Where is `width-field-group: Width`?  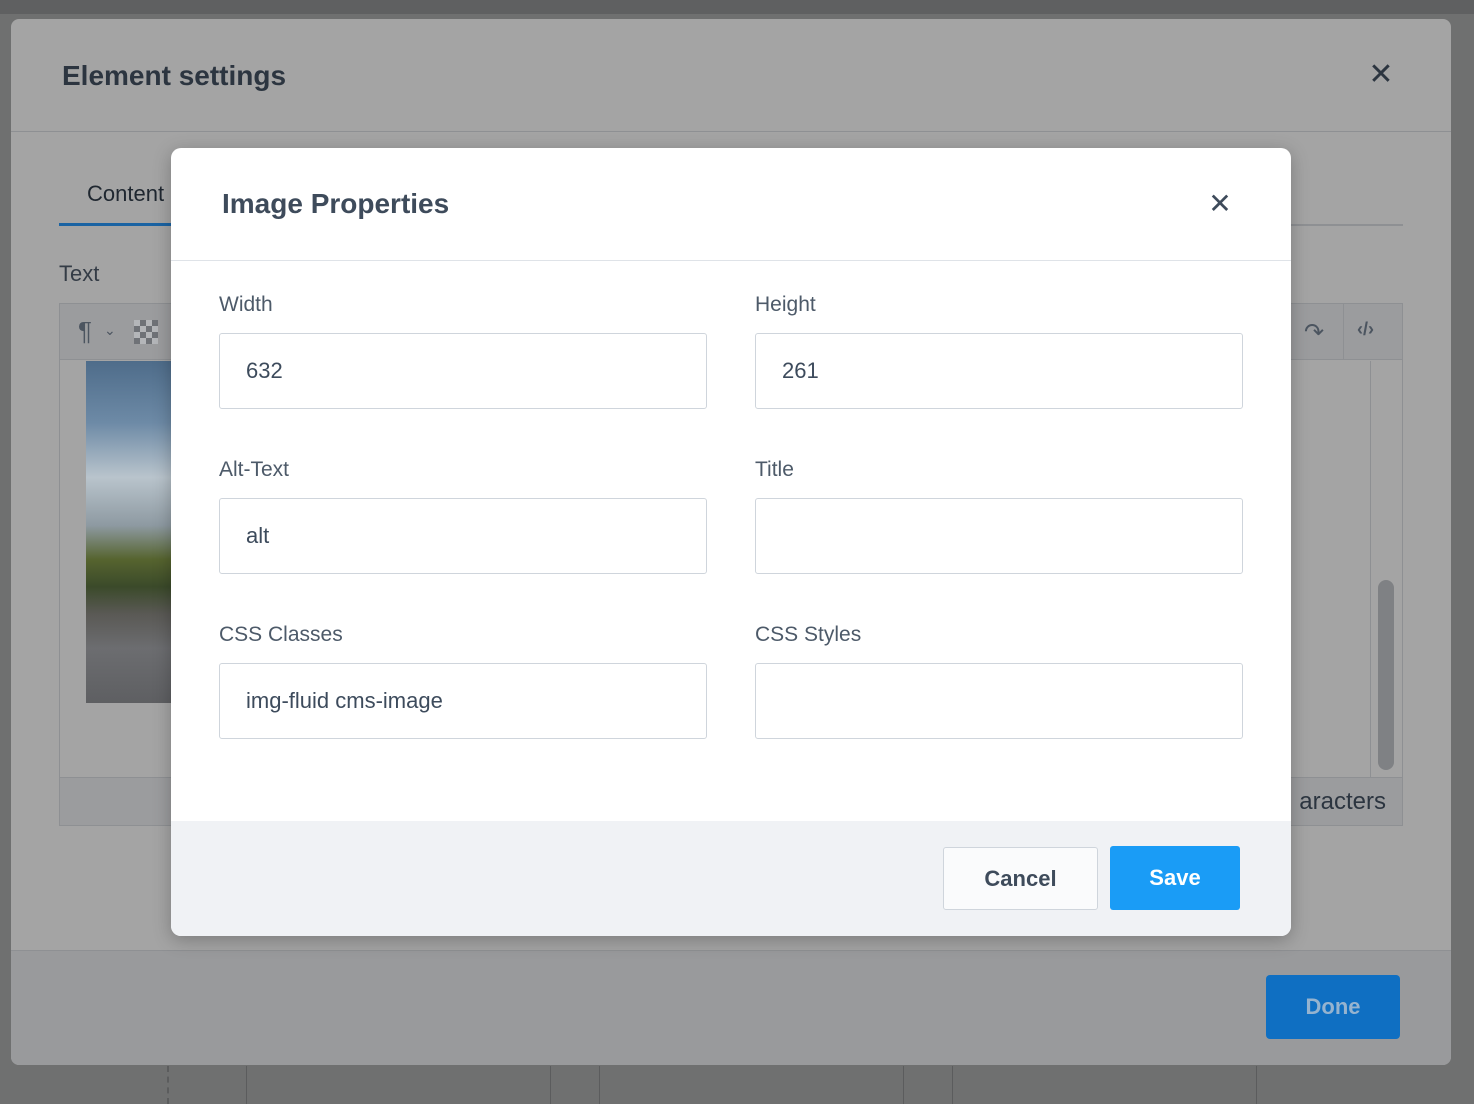
width-field-group: Width is located at coordinates (463, 351).